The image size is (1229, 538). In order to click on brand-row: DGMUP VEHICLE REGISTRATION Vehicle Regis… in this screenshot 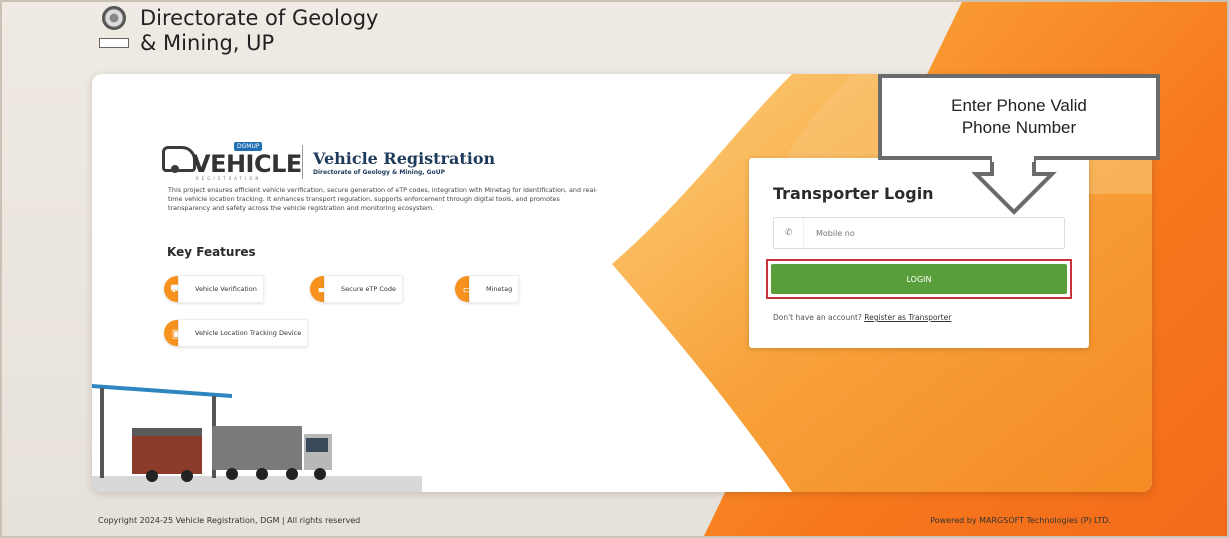, I will do `click(328, 162)`.